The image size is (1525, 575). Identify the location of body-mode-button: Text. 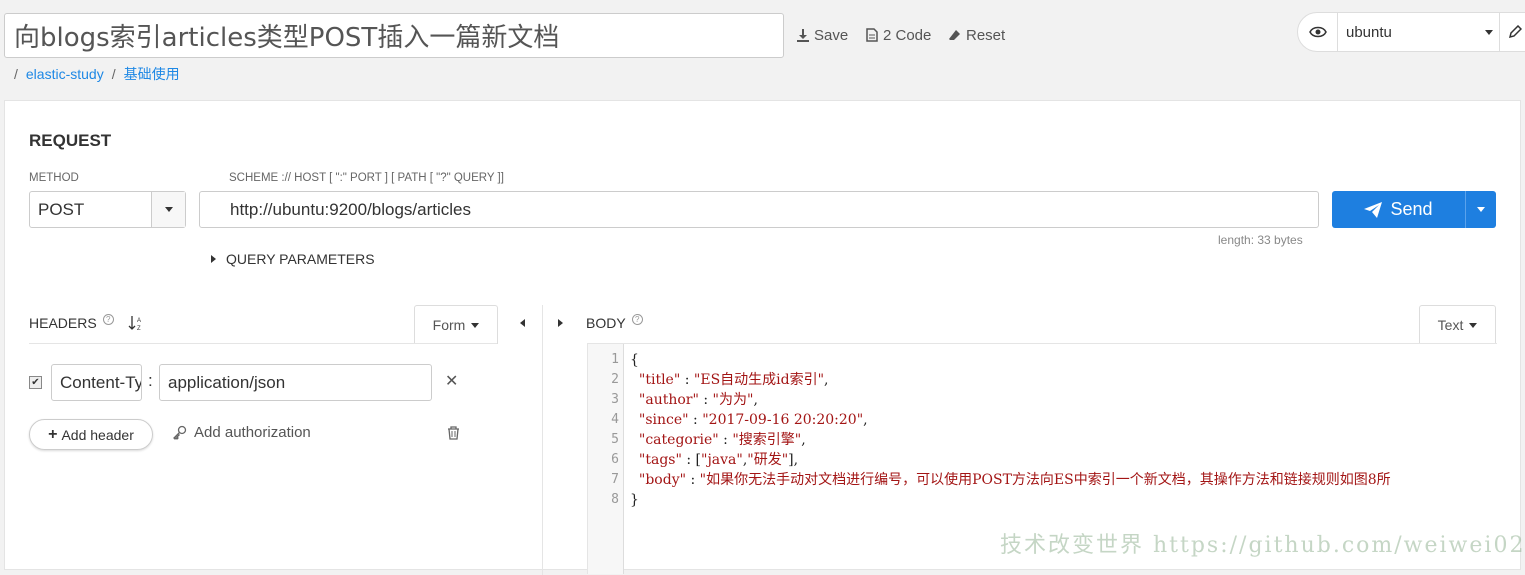
(1457, 324).